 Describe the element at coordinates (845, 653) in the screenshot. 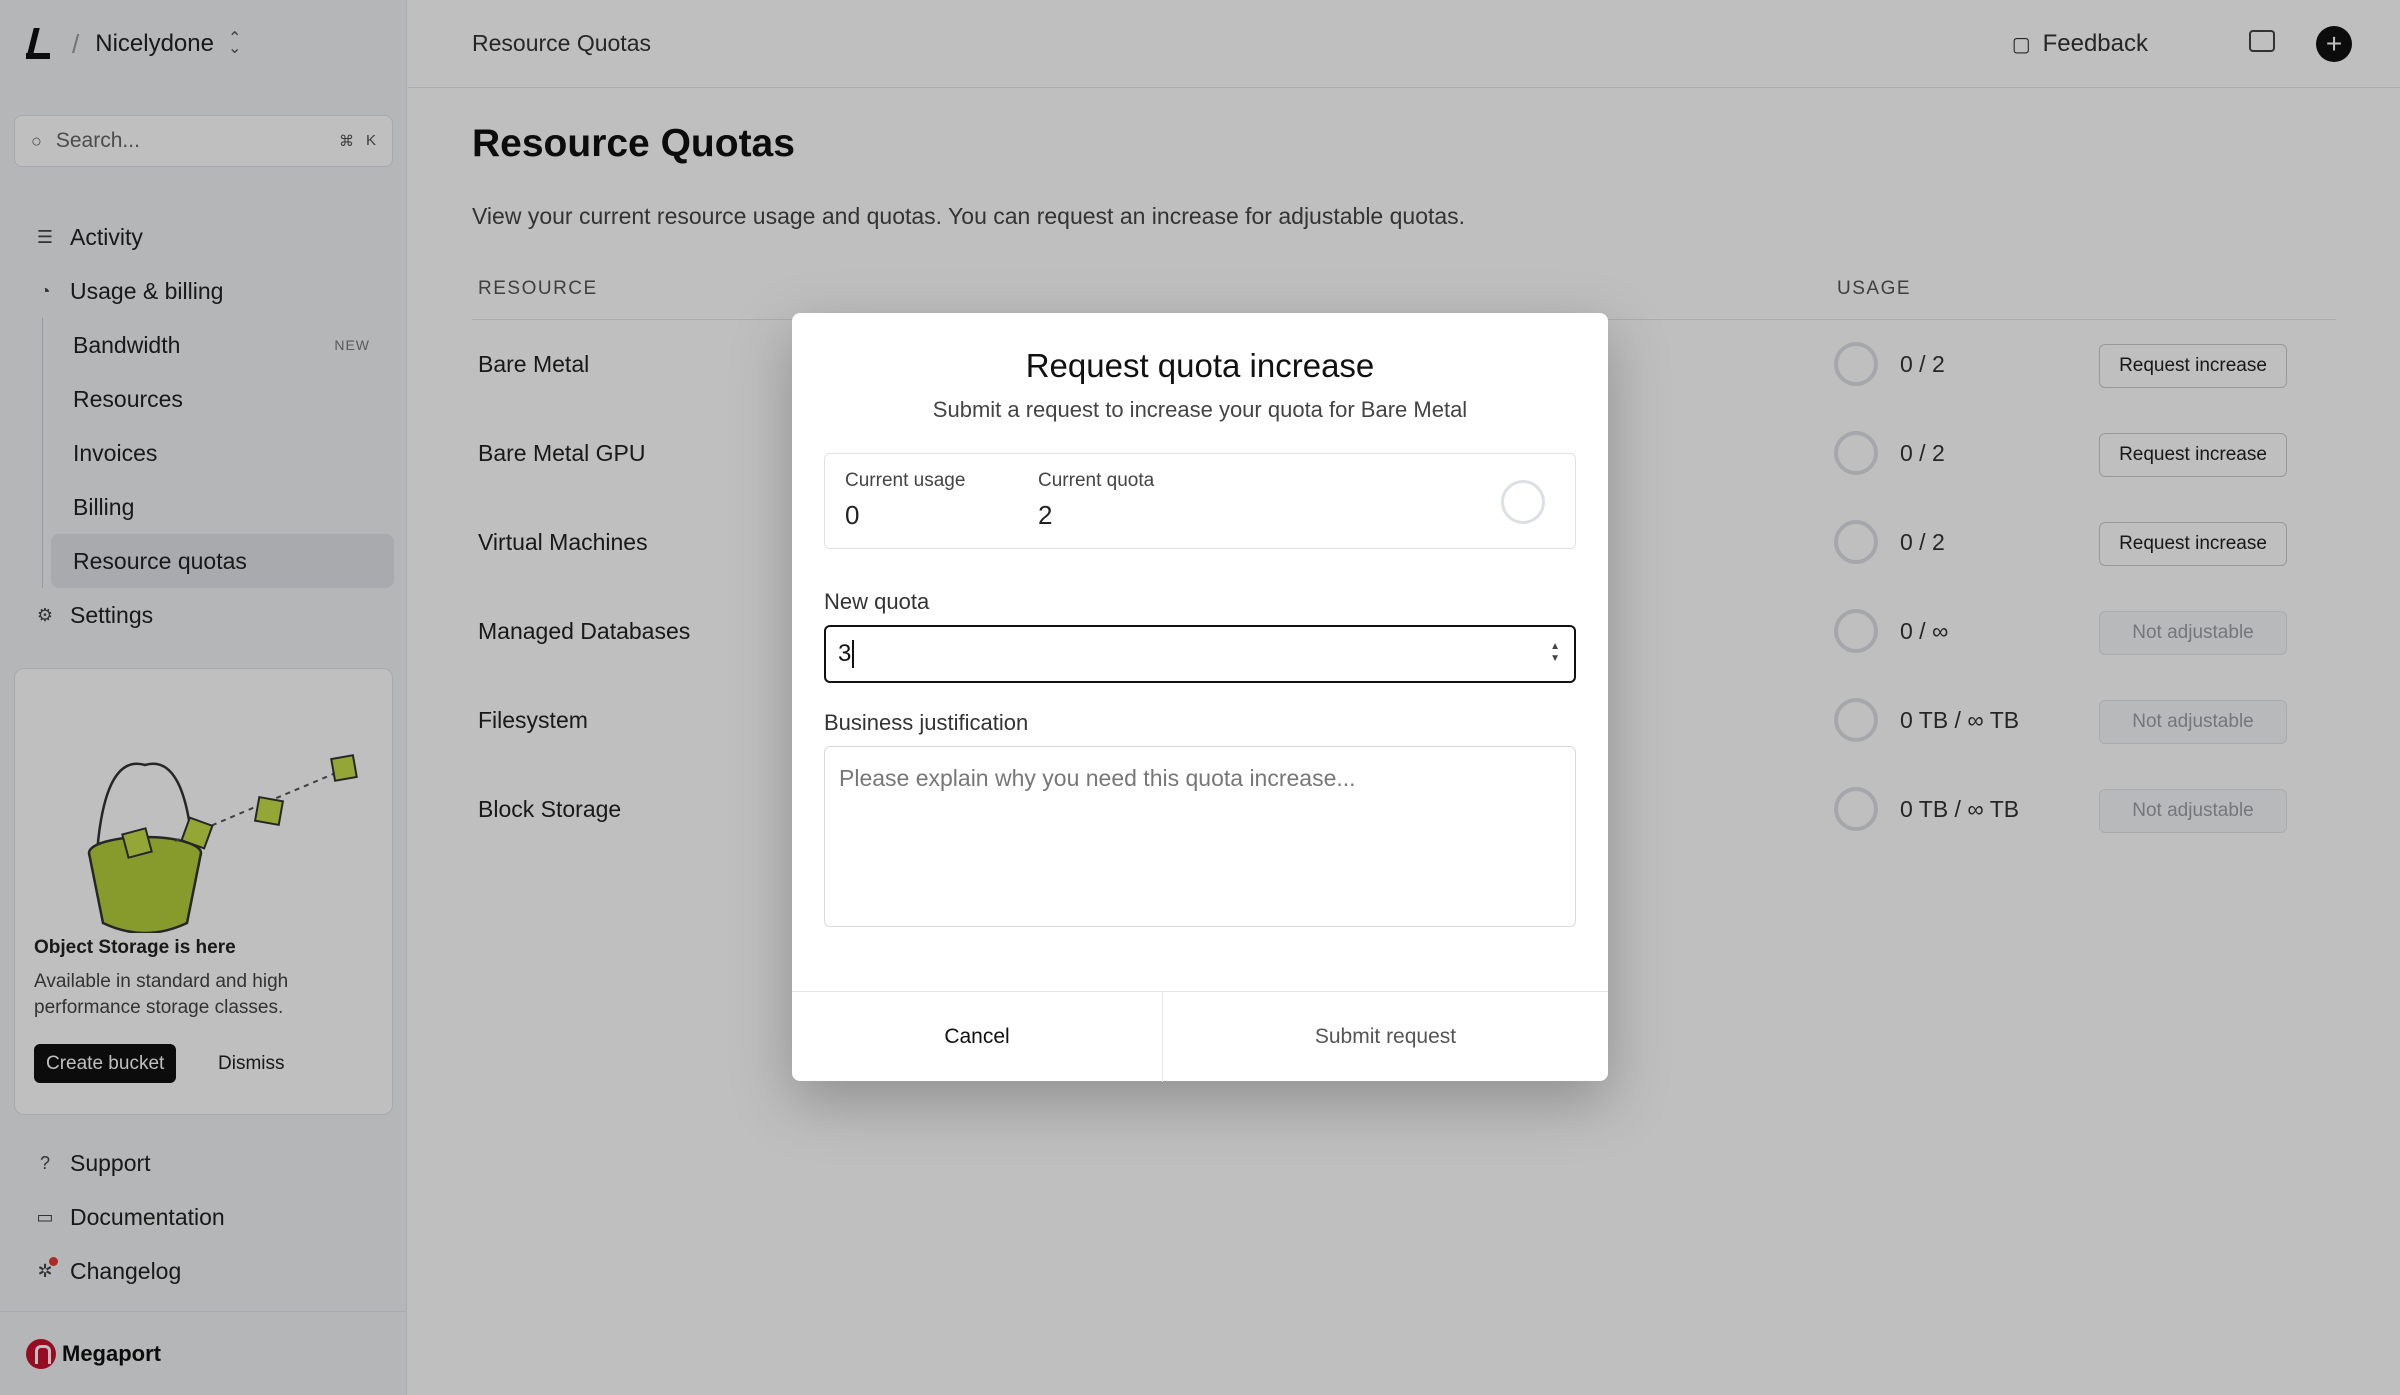

I see `new-quota-value: 3` at that location.